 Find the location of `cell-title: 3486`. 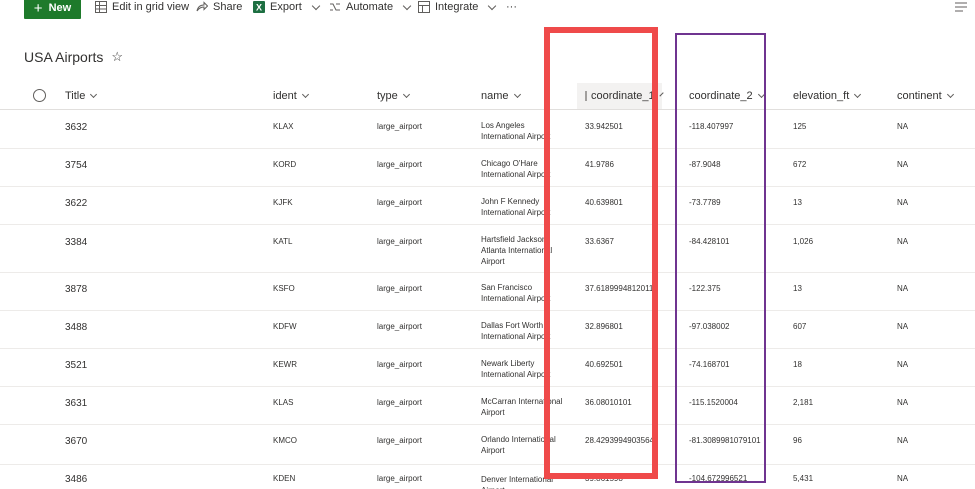

cell-title: 3486 is located at coordinates (76, 479).